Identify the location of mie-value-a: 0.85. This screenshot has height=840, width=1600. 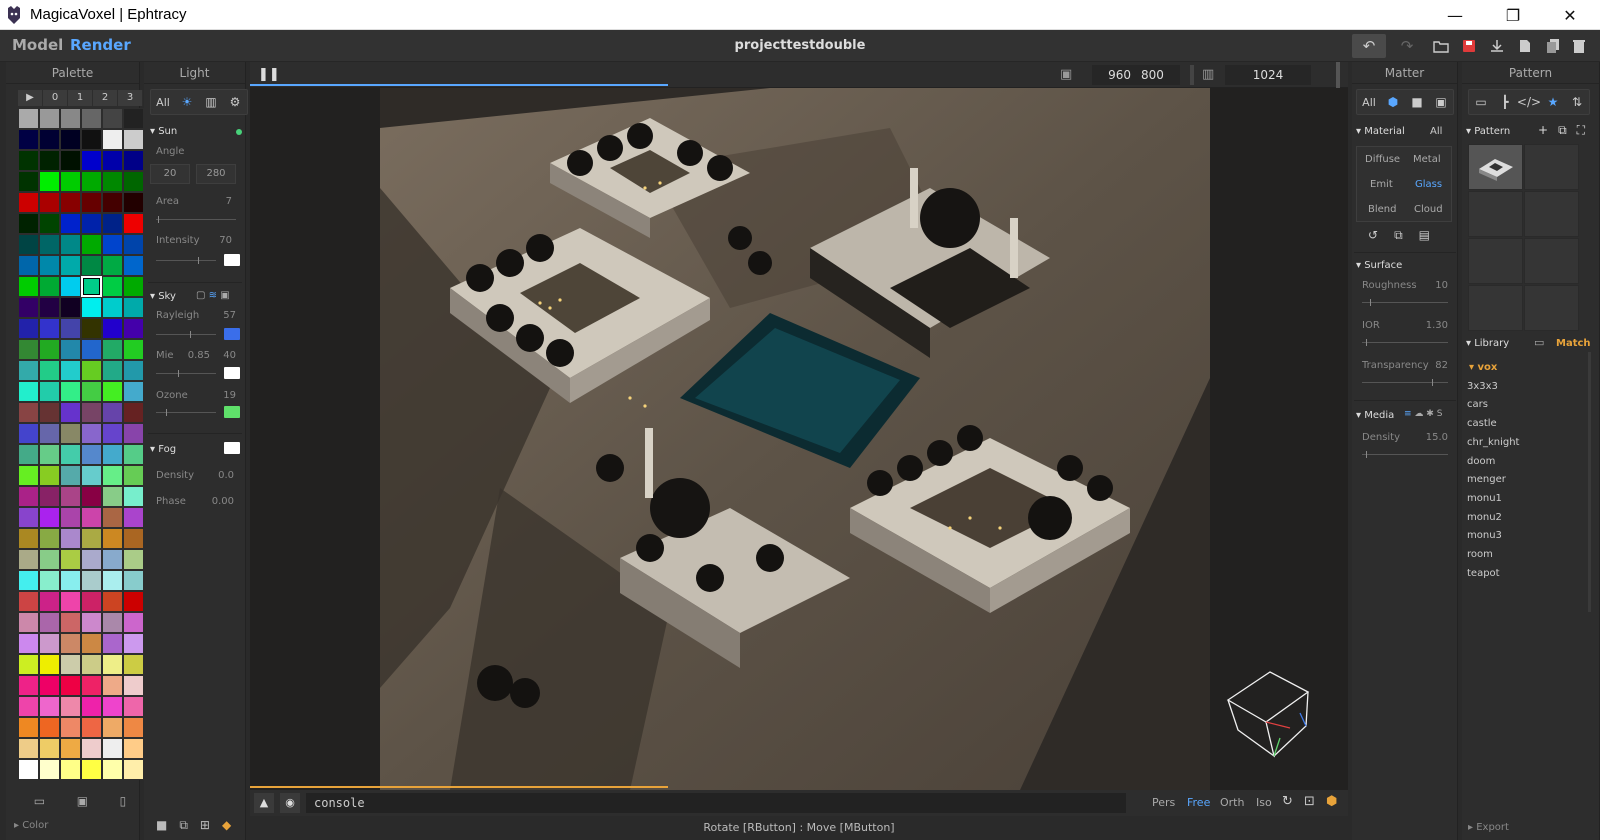
(193, 355).